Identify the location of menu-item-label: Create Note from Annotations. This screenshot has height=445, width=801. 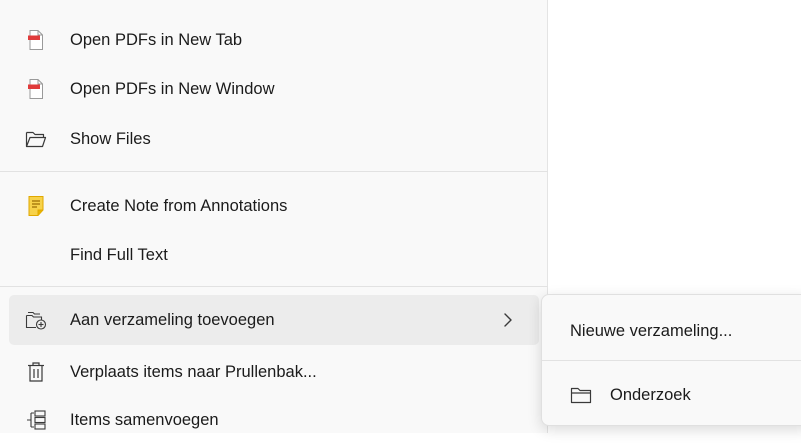
(179, 206).